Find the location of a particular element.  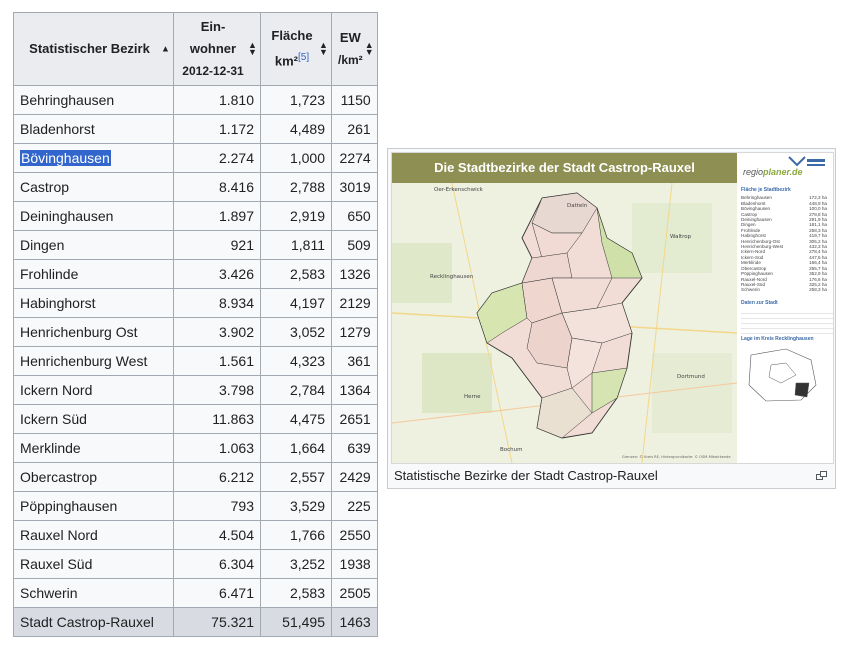

table-row: Behringhausen 1.810 1,723 1150 is located at coordinates (195, 100).